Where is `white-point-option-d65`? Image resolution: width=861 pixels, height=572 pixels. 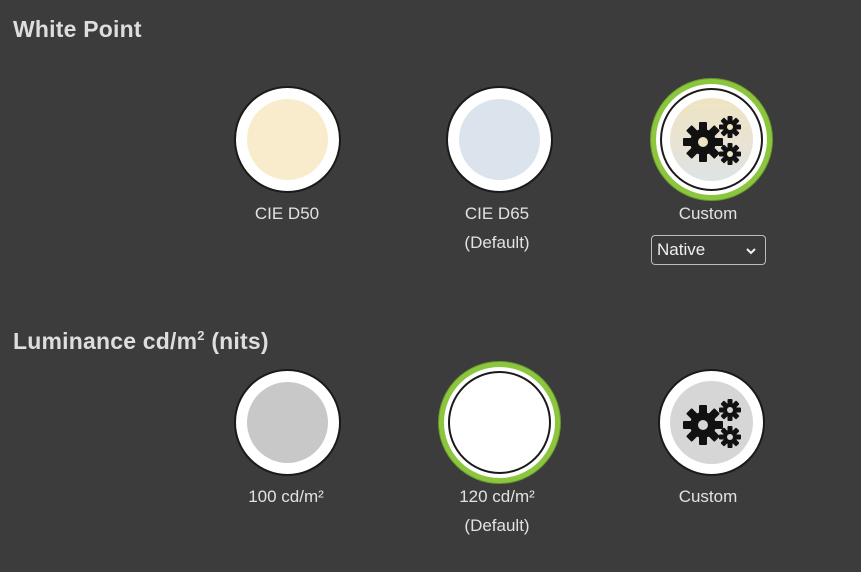
white-point-option-d65 is located at coordinates (499, 139).